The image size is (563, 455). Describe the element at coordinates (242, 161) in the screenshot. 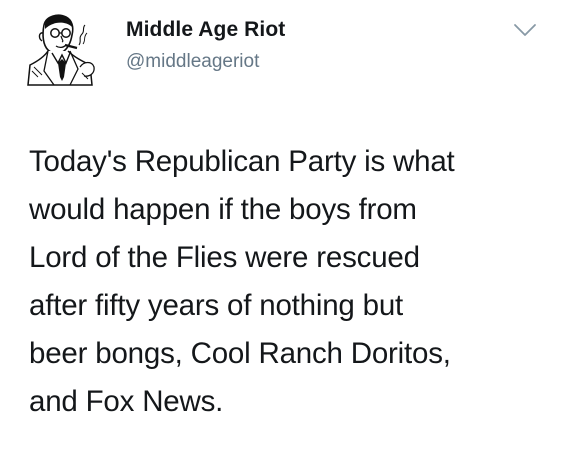

I see `tweet-text-line: Today's Republican Party is what` at that location.